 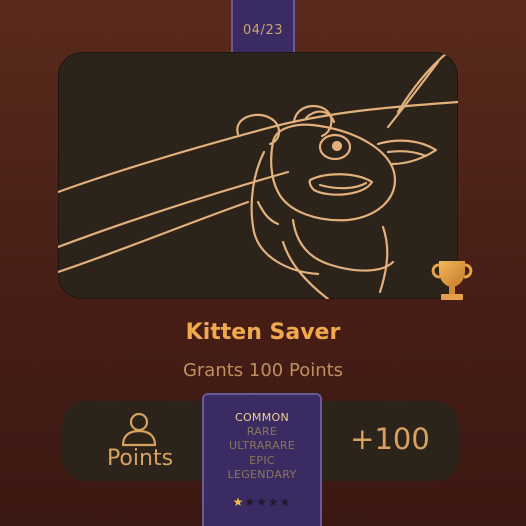 I want to click on rarity-ultrarare: ULTRARARE, so click(x=262, y=446).